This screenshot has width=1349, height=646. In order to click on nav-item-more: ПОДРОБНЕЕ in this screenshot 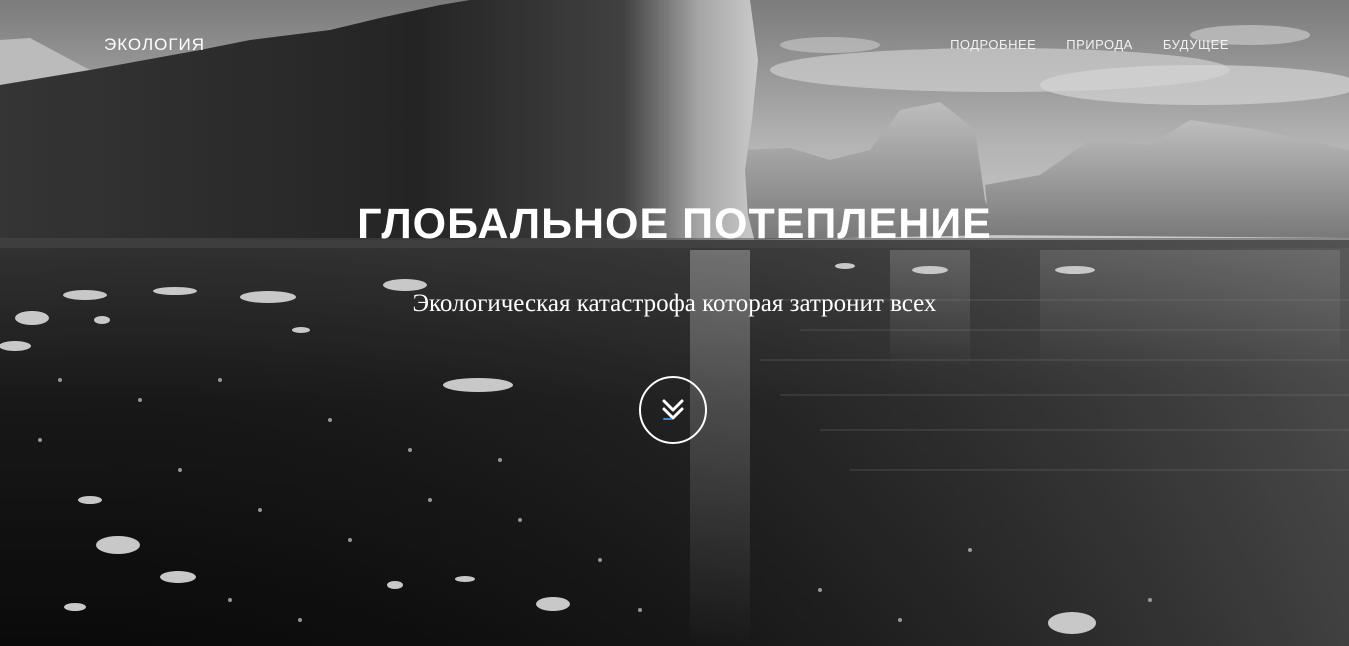, I will do `click(993, 44)`.